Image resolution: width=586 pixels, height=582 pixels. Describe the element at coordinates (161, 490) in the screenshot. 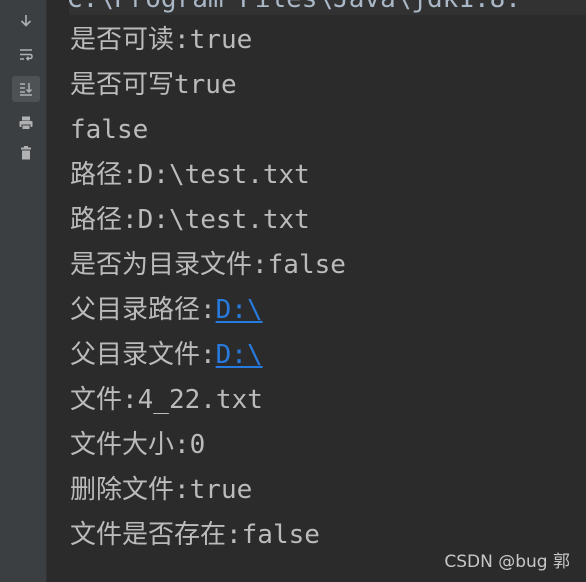

I see `console-line: 删除文件:true` at that location.